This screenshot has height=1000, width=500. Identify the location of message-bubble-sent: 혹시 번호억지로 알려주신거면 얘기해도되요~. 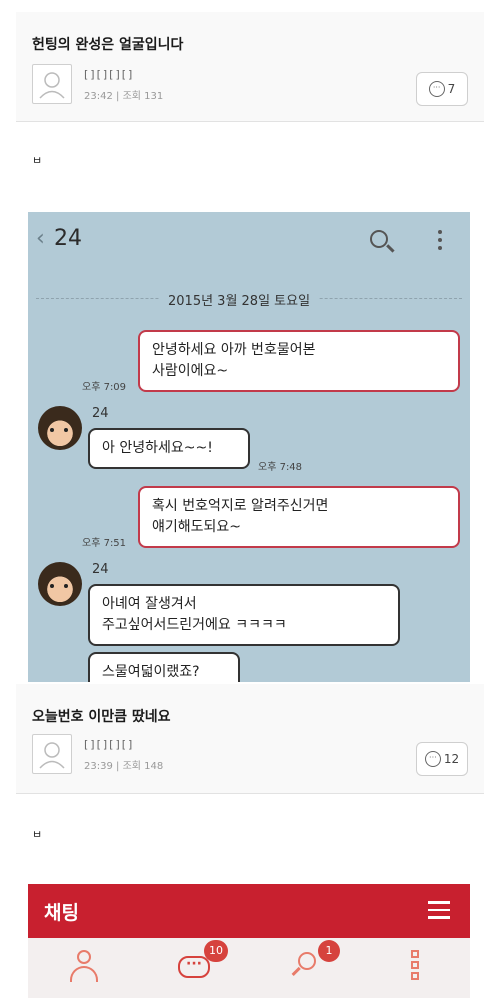
(299, 517).